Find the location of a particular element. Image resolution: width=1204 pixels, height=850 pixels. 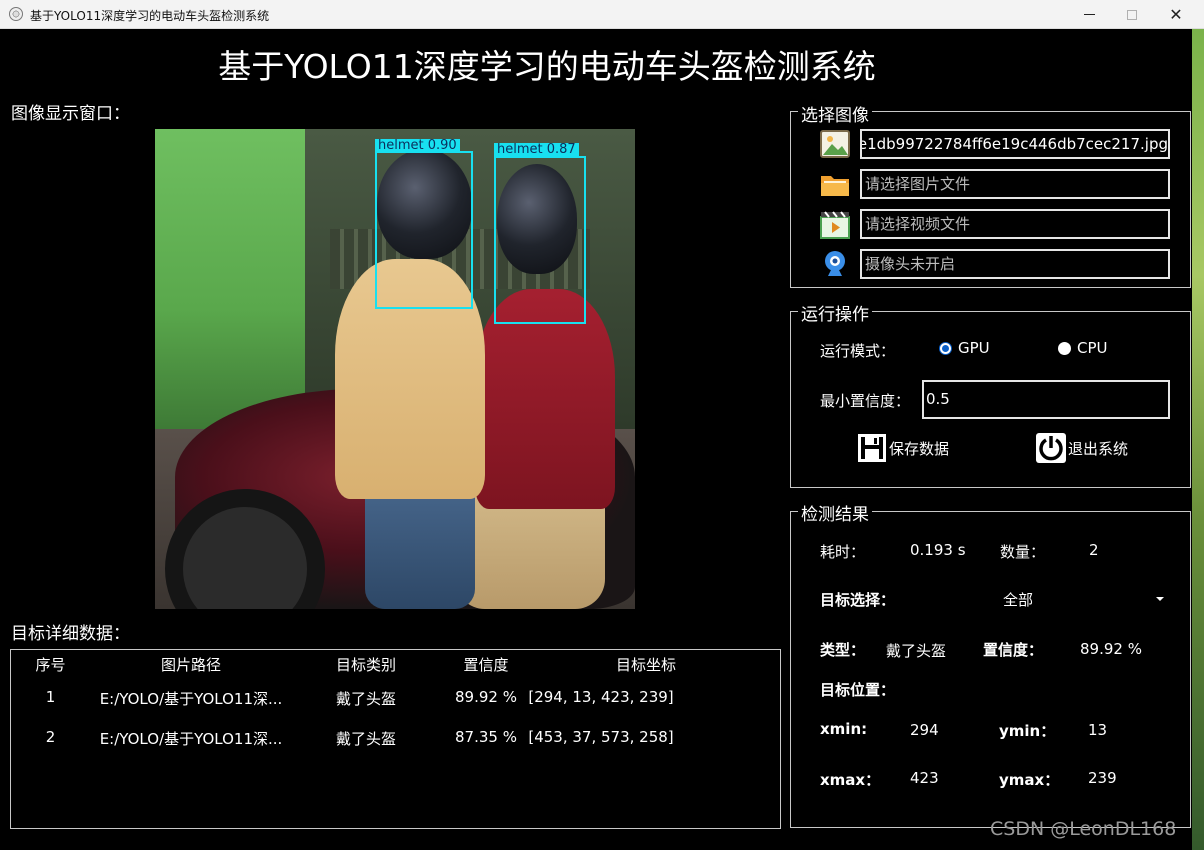

confidence-label: 置信度： is located at coordinates (1013, 650).